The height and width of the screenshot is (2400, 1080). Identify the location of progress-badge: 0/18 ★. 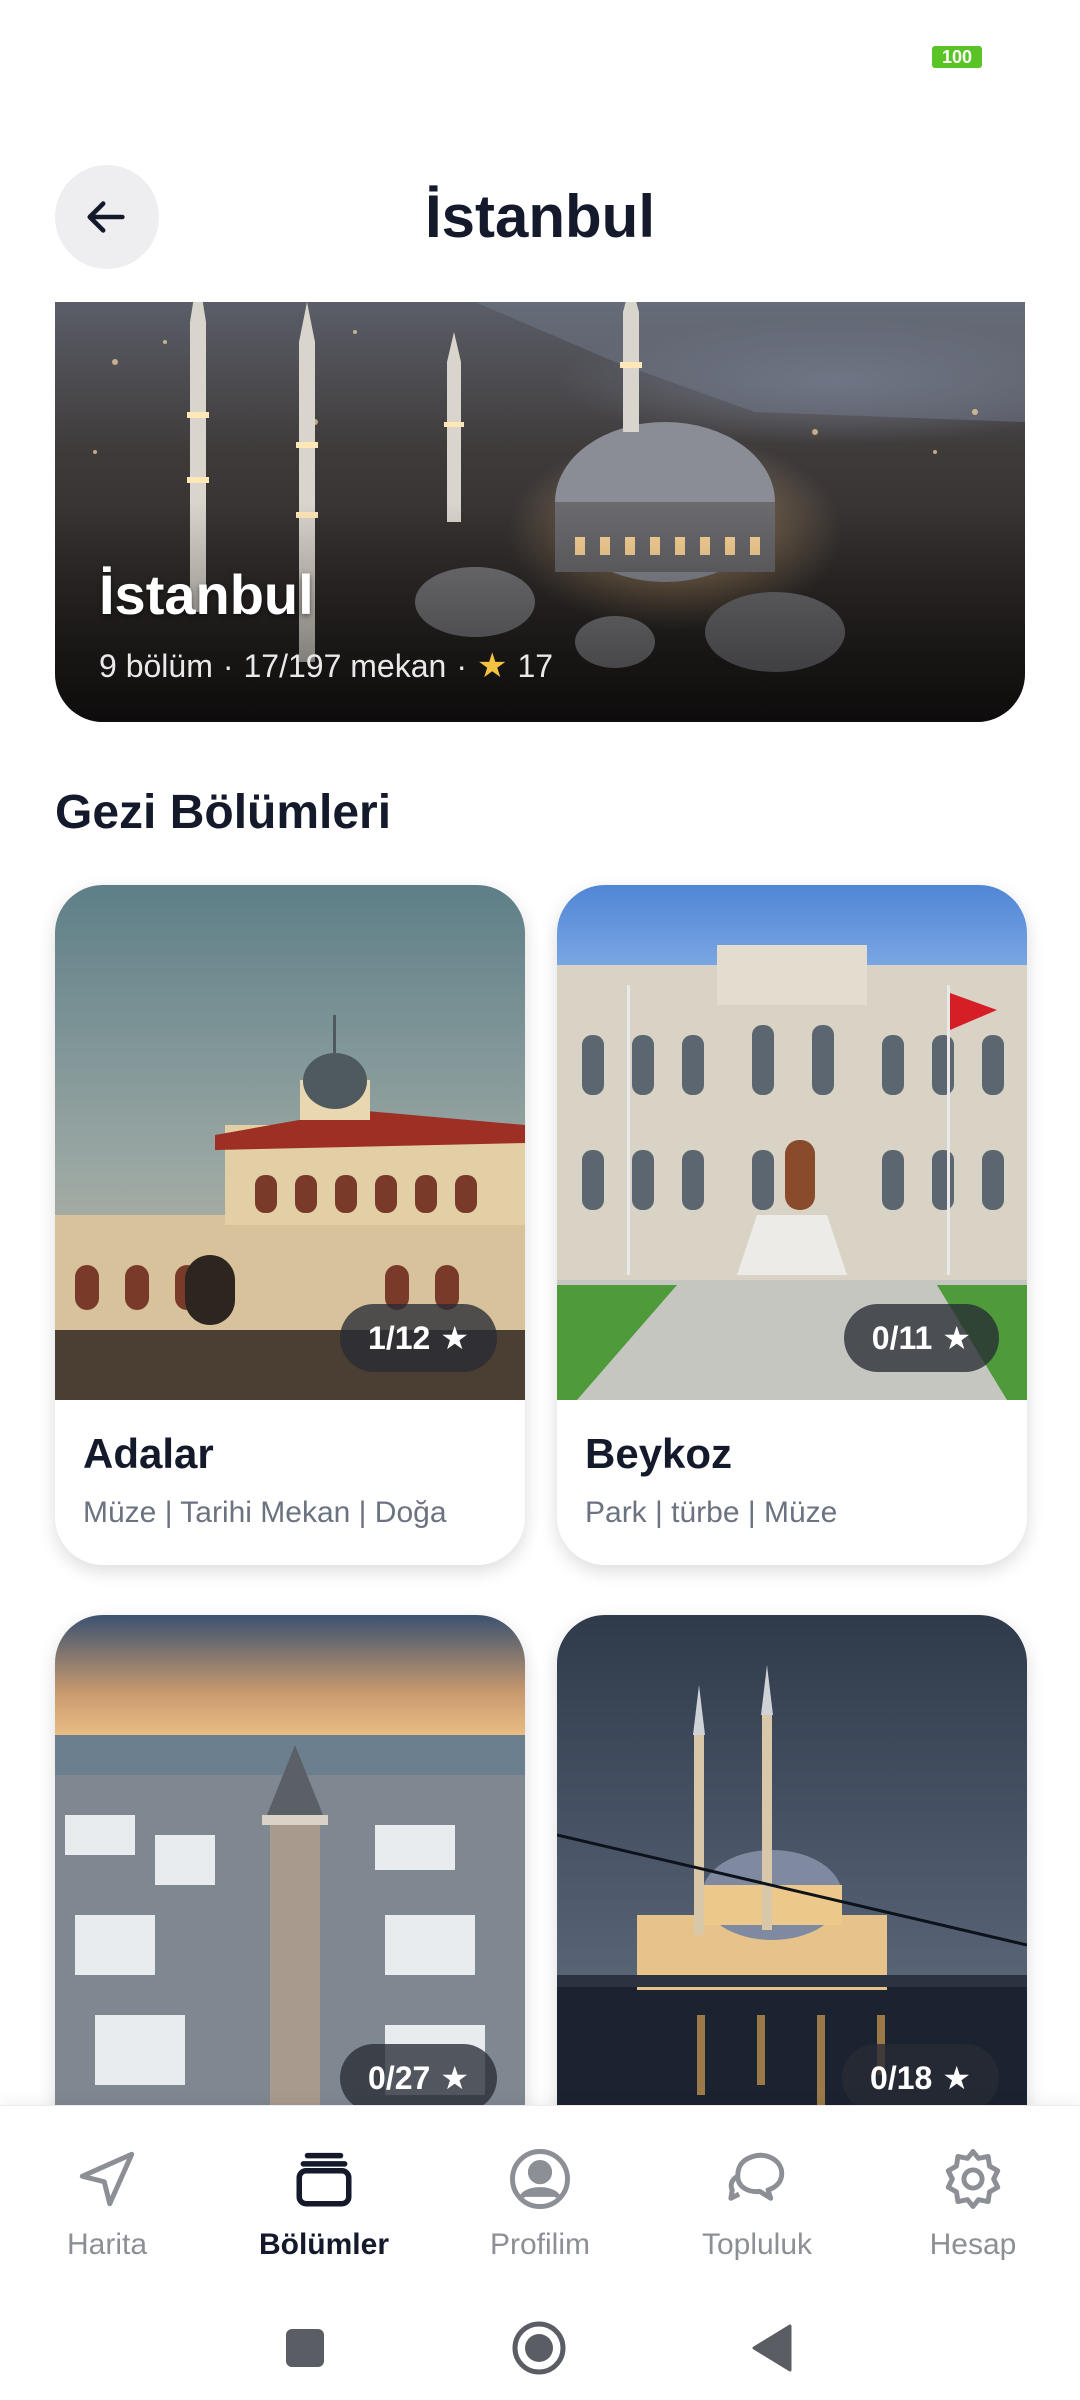
(920, 2078).